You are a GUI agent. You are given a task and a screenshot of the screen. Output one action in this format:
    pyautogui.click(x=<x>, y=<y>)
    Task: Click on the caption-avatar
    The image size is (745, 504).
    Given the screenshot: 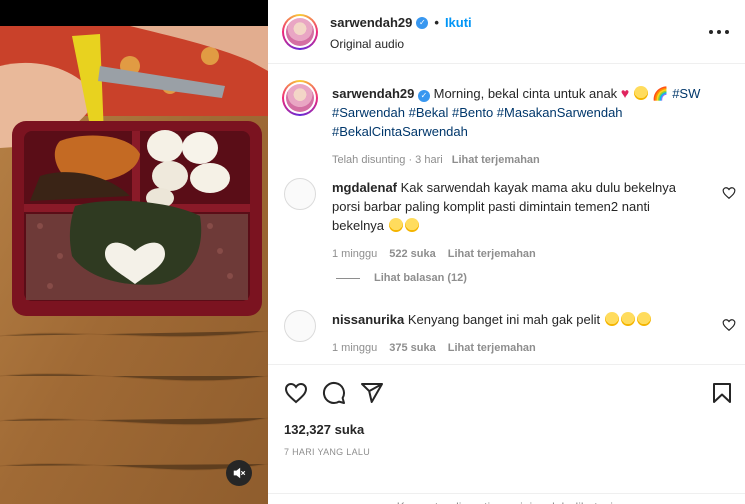 What is the action you would take?
    pyautogui.click(x=300, y=98)
    